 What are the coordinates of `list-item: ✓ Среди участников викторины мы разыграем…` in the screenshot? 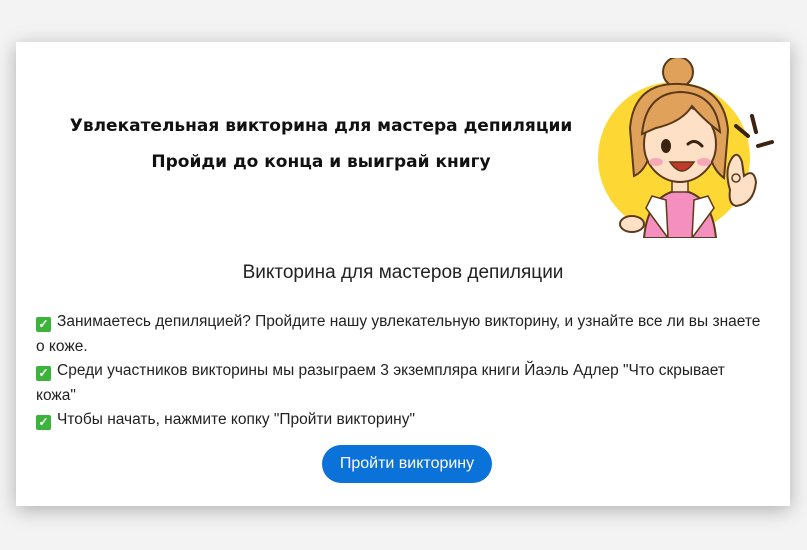 It's located at (401, 383).